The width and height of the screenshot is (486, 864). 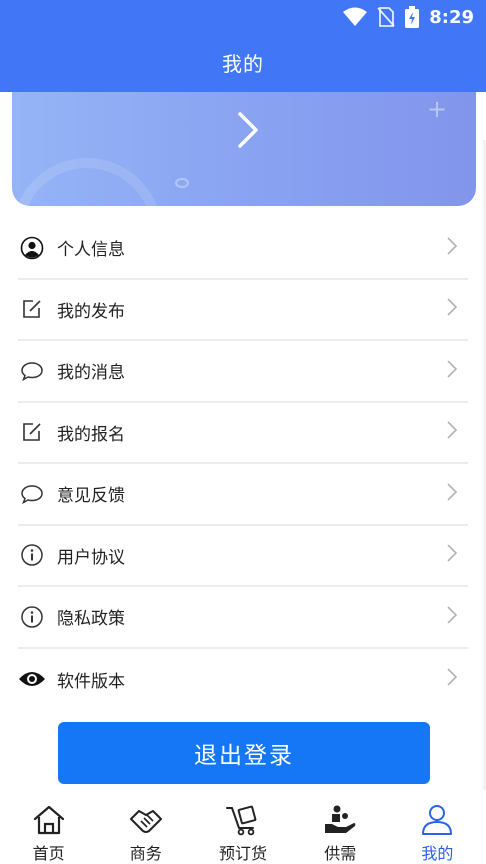 I want to click on decorative-plus-icon: +, so click(x=437, y=109).